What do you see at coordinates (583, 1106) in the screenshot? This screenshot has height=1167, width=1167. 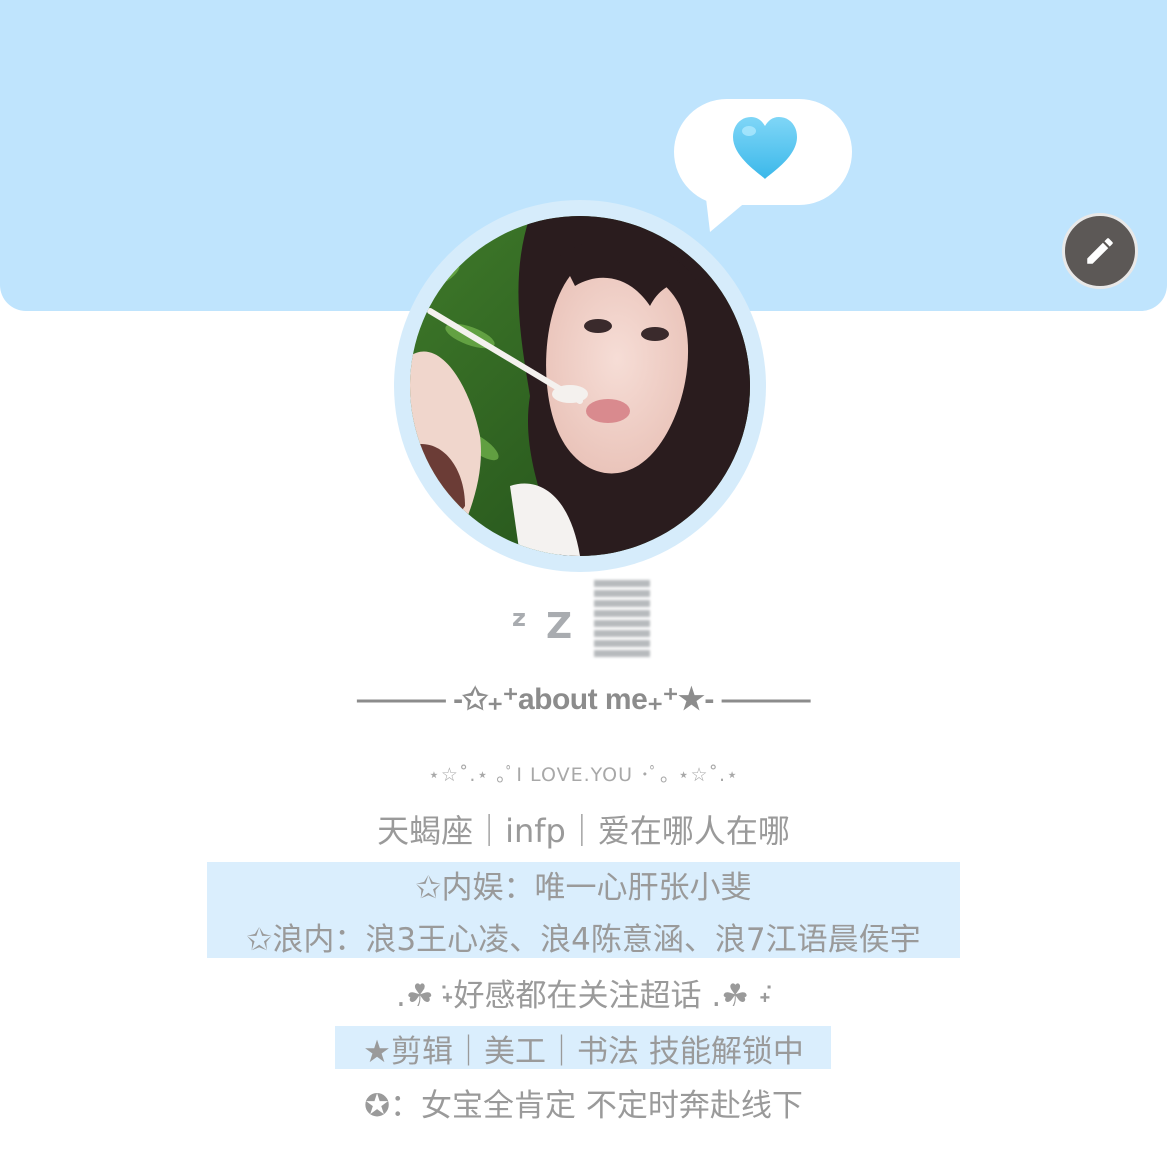 I see `bio-line-6: ✪：女宝全肯定 不定时奔赴线下` at bounding box center [583, 1106].